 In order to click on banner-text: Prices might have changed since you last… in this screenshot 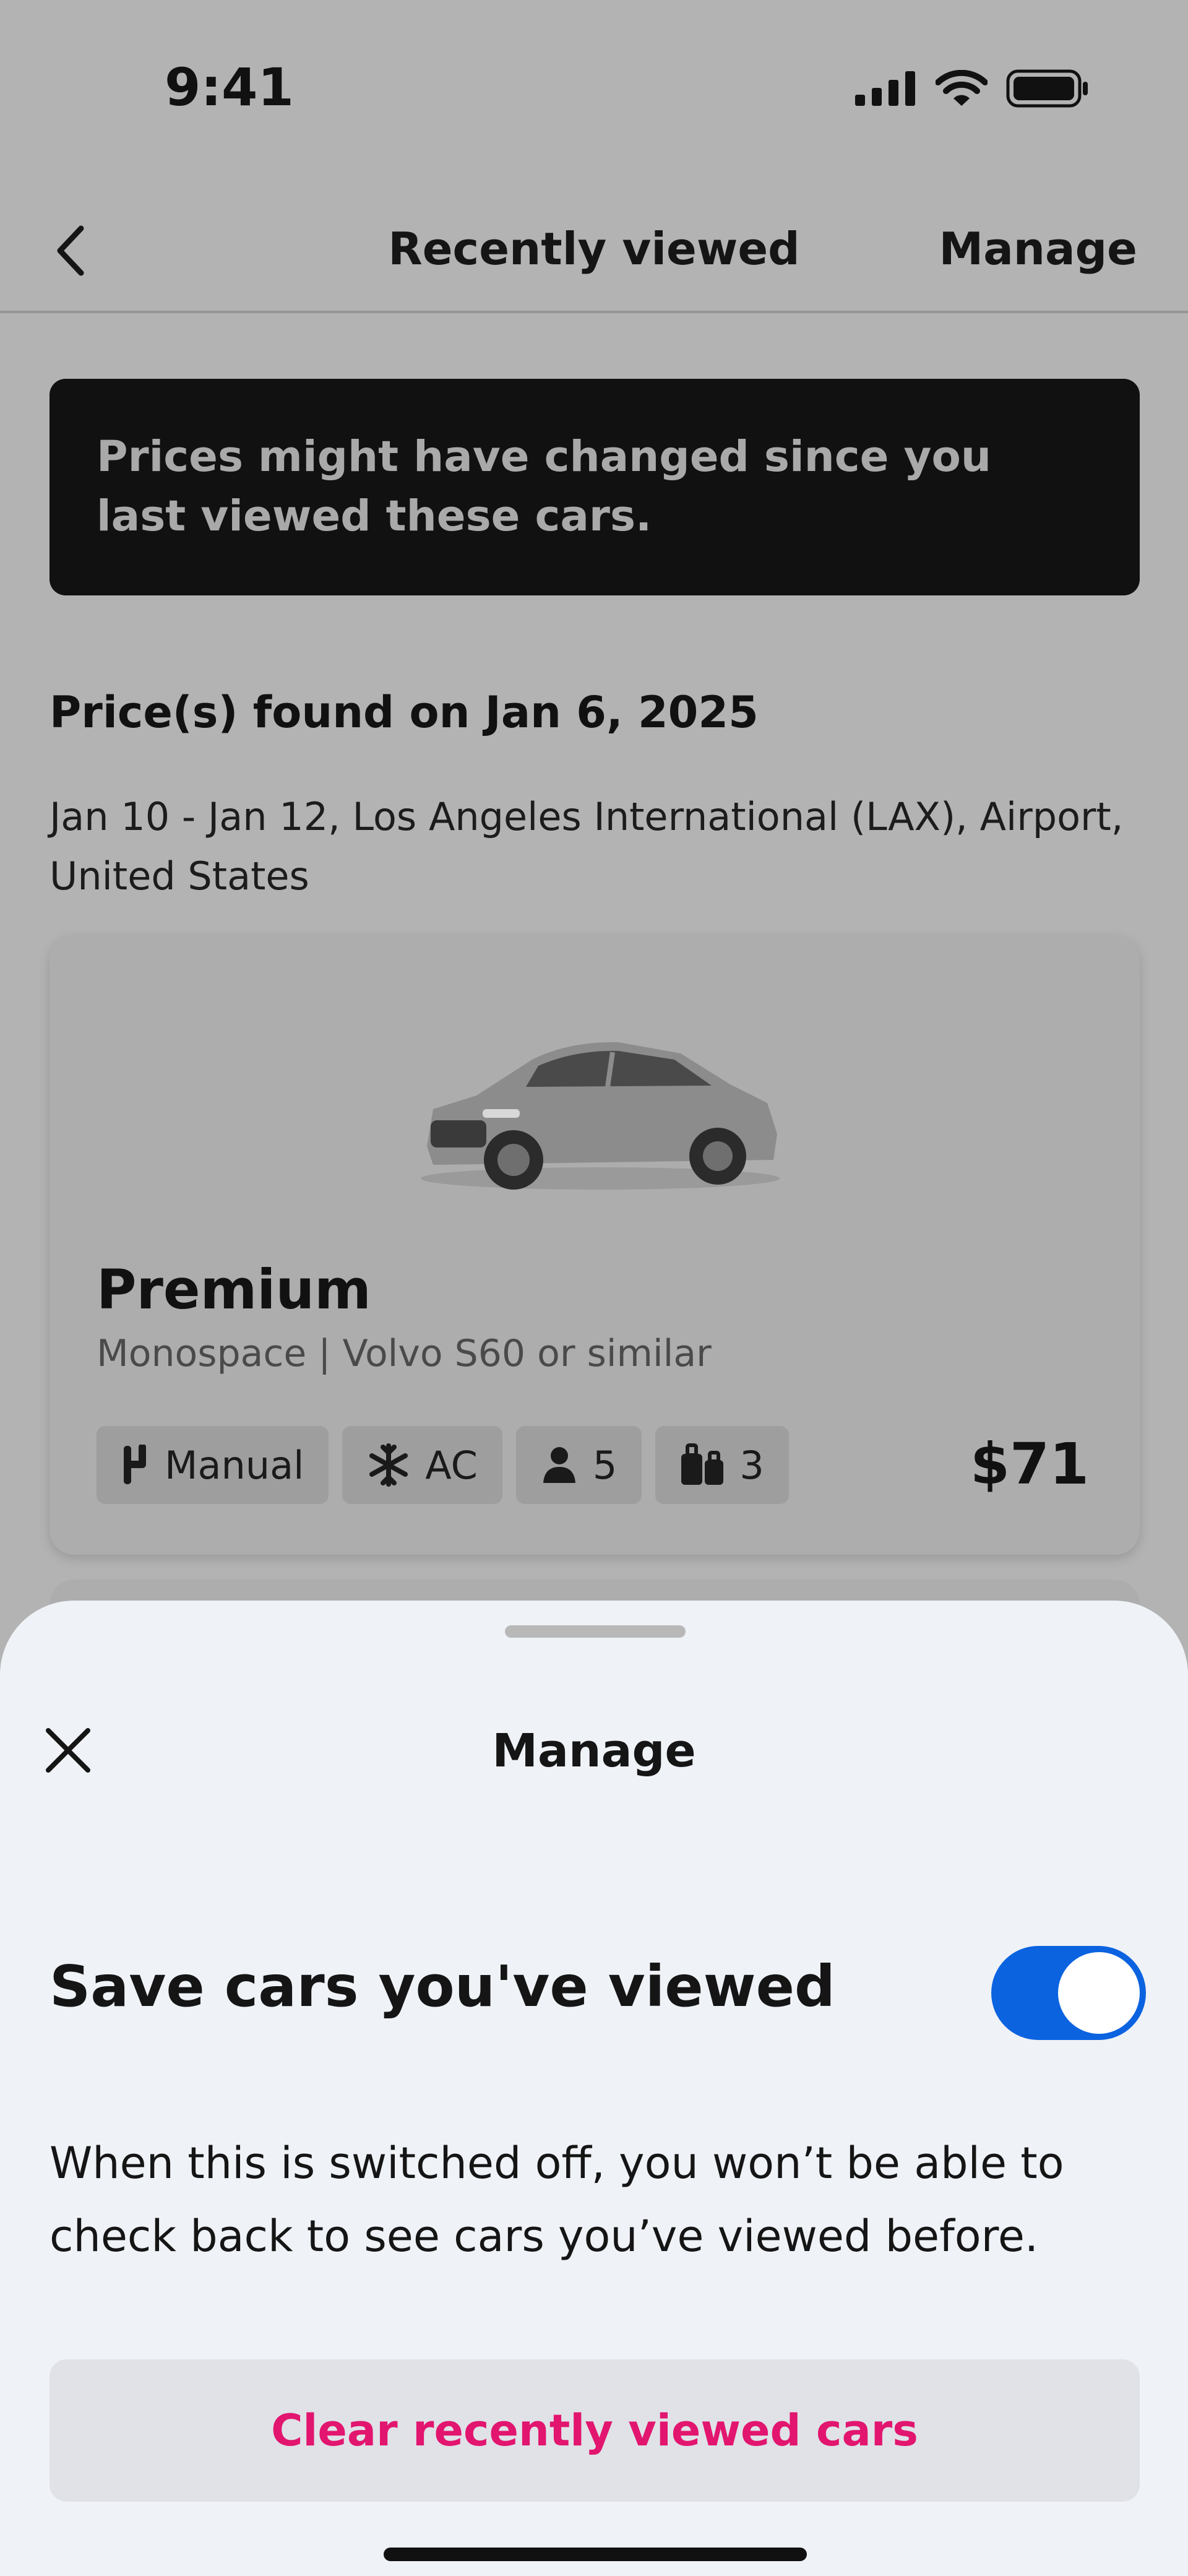, I will do `click(544, 486)`.